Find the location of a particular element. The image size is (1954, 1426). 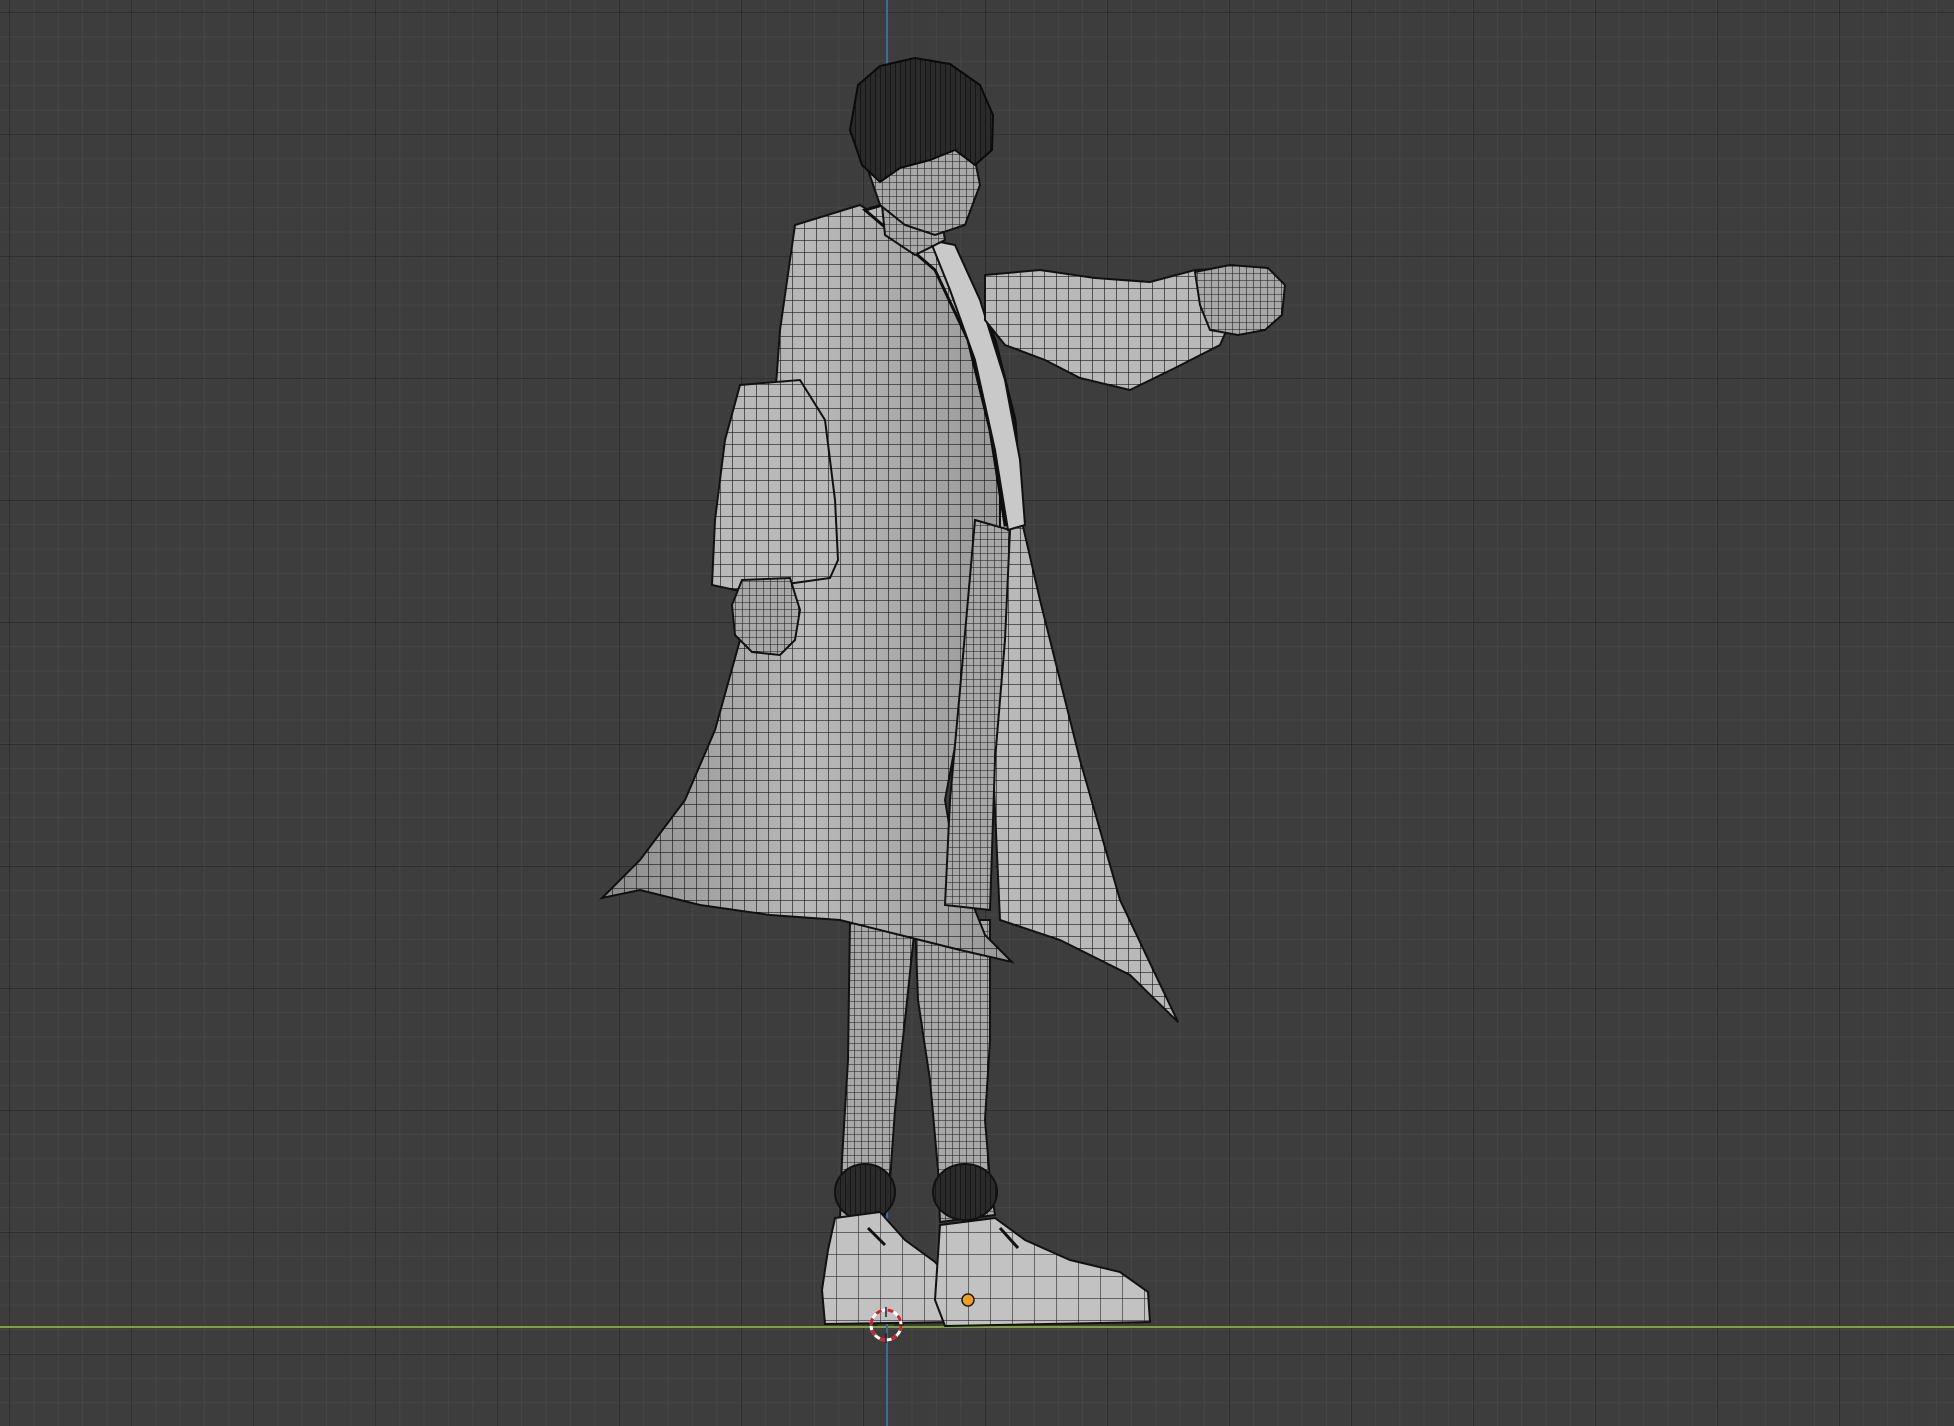

right-shoe is located at coordinates (1042, 1272).